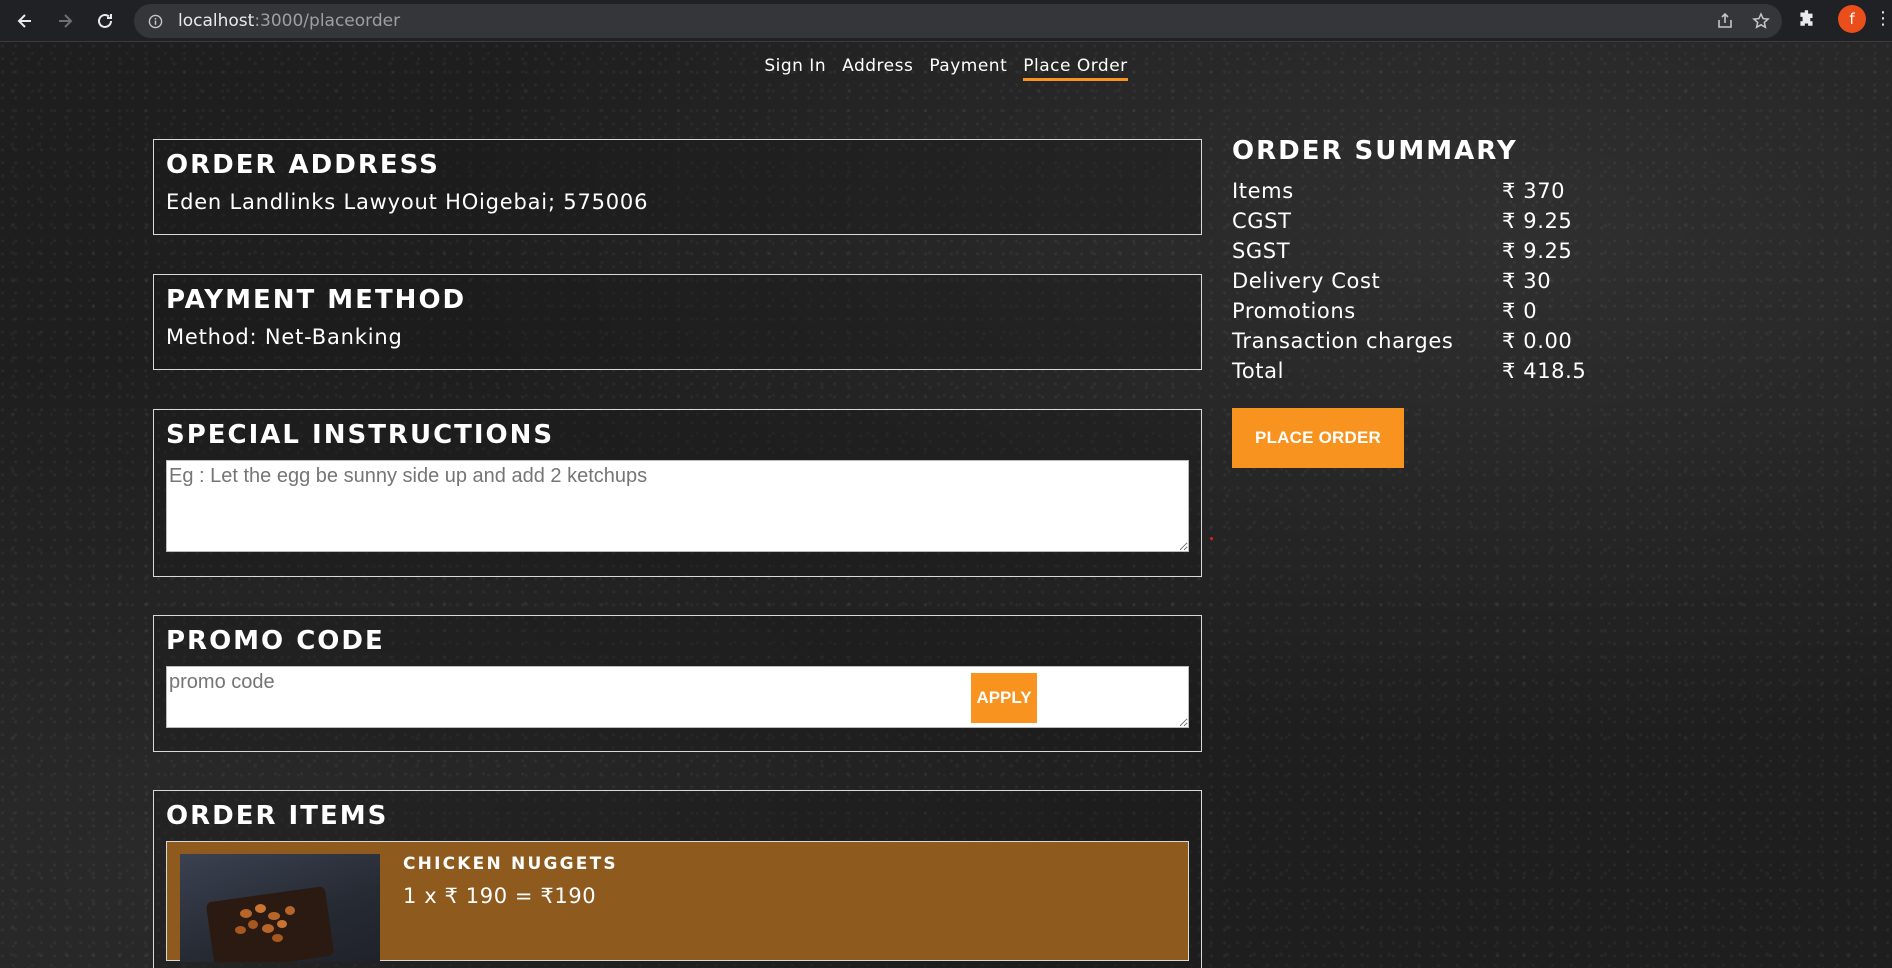 This screenshot has height=968, width=1892. I want to click on summary-label: CGST, so click(1262, 221).